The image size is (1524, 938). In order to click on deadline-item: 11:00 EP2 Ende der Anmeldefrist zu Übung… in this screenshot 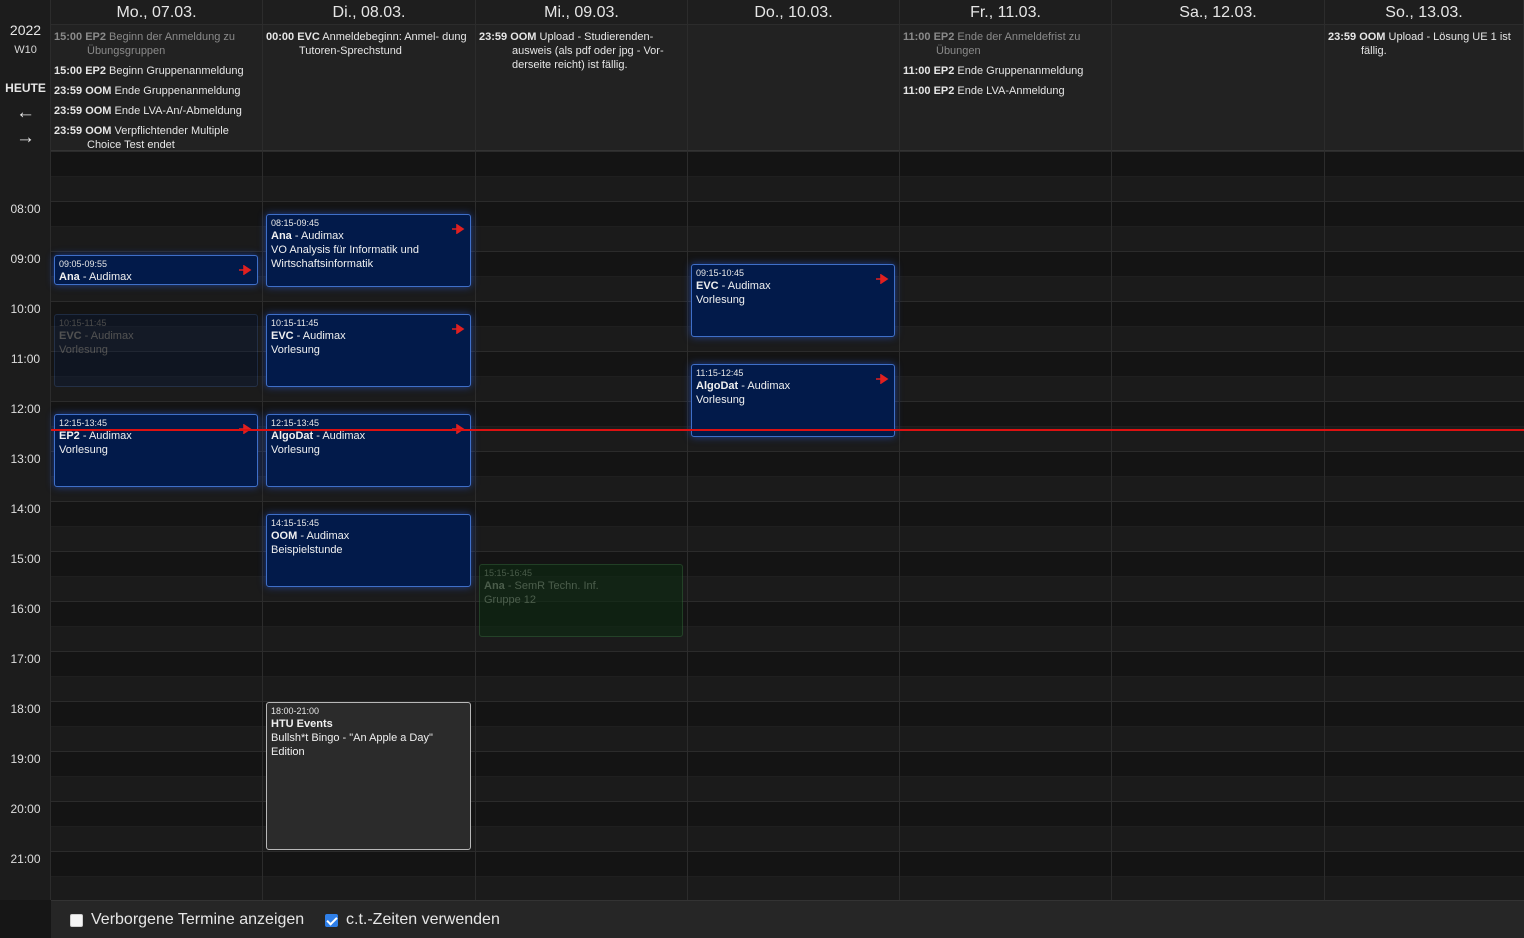, I will do `click(1005, 44)`.